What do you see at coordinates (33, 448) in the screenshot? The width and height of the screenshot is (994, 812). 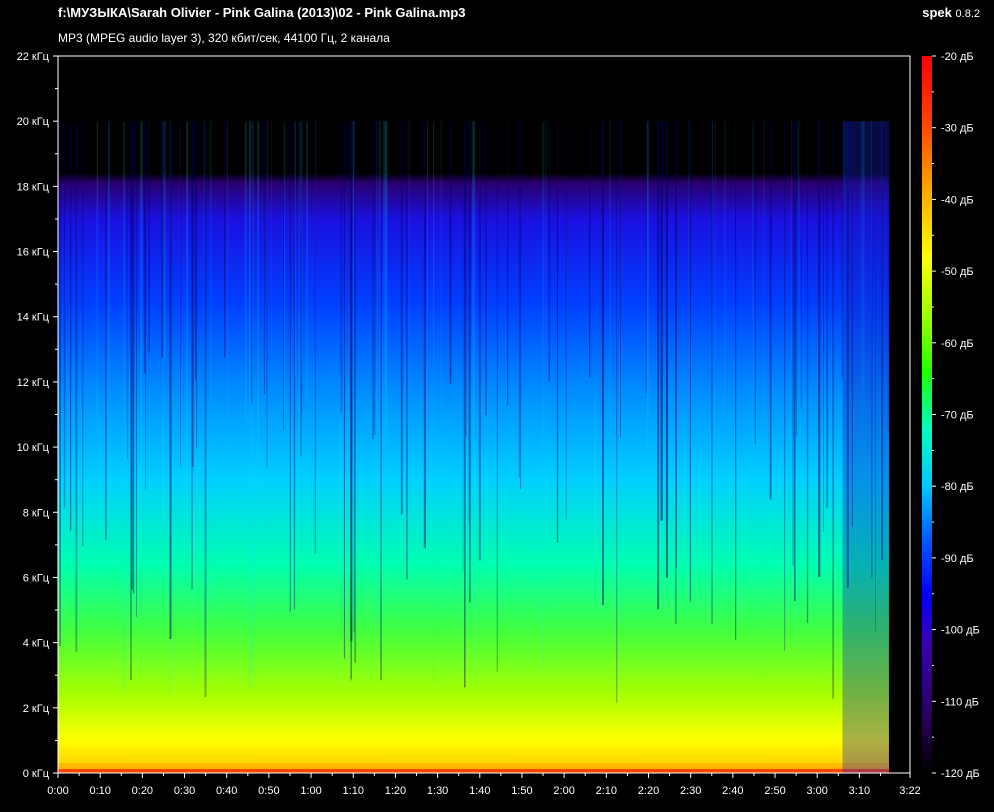 I see `y-tick-label: 10 кГц` at bounding box center [33, 448].